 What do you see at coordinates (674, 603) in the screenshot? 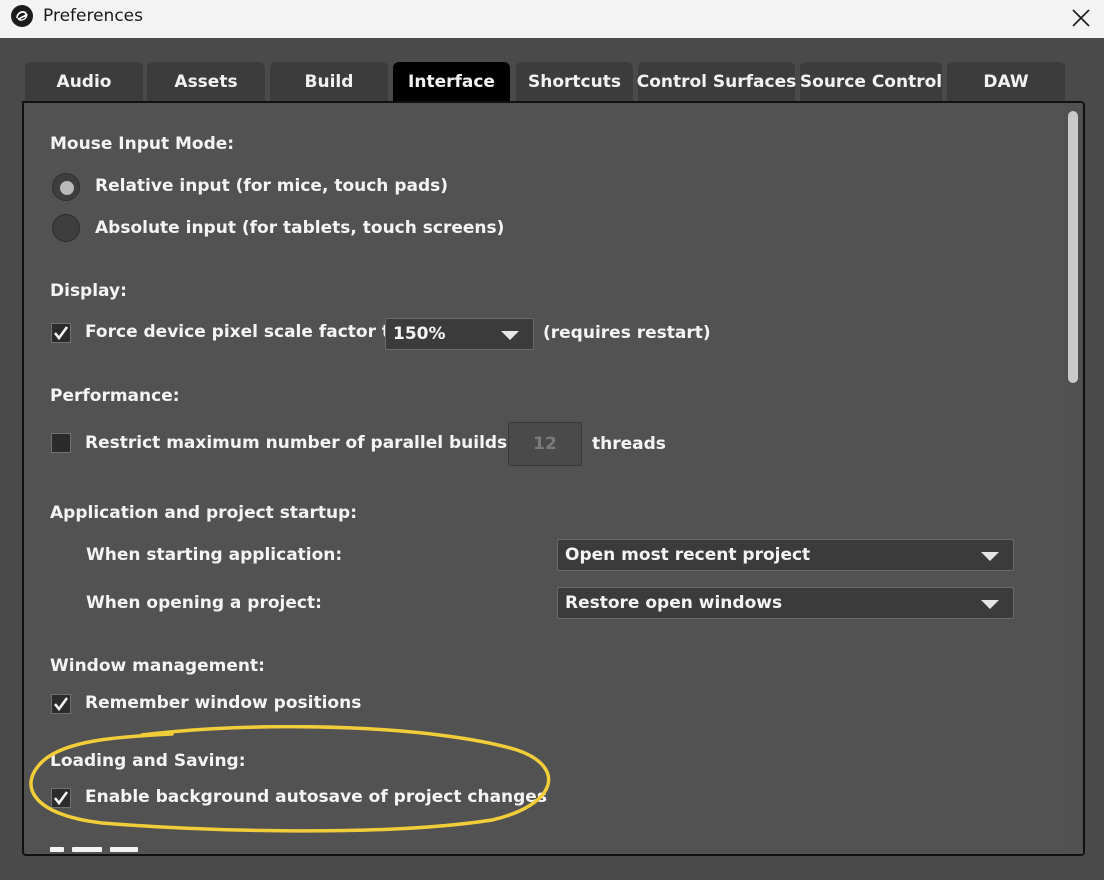
I see `opening-project-value: Restore open windows` at bounding box center [674, 603].